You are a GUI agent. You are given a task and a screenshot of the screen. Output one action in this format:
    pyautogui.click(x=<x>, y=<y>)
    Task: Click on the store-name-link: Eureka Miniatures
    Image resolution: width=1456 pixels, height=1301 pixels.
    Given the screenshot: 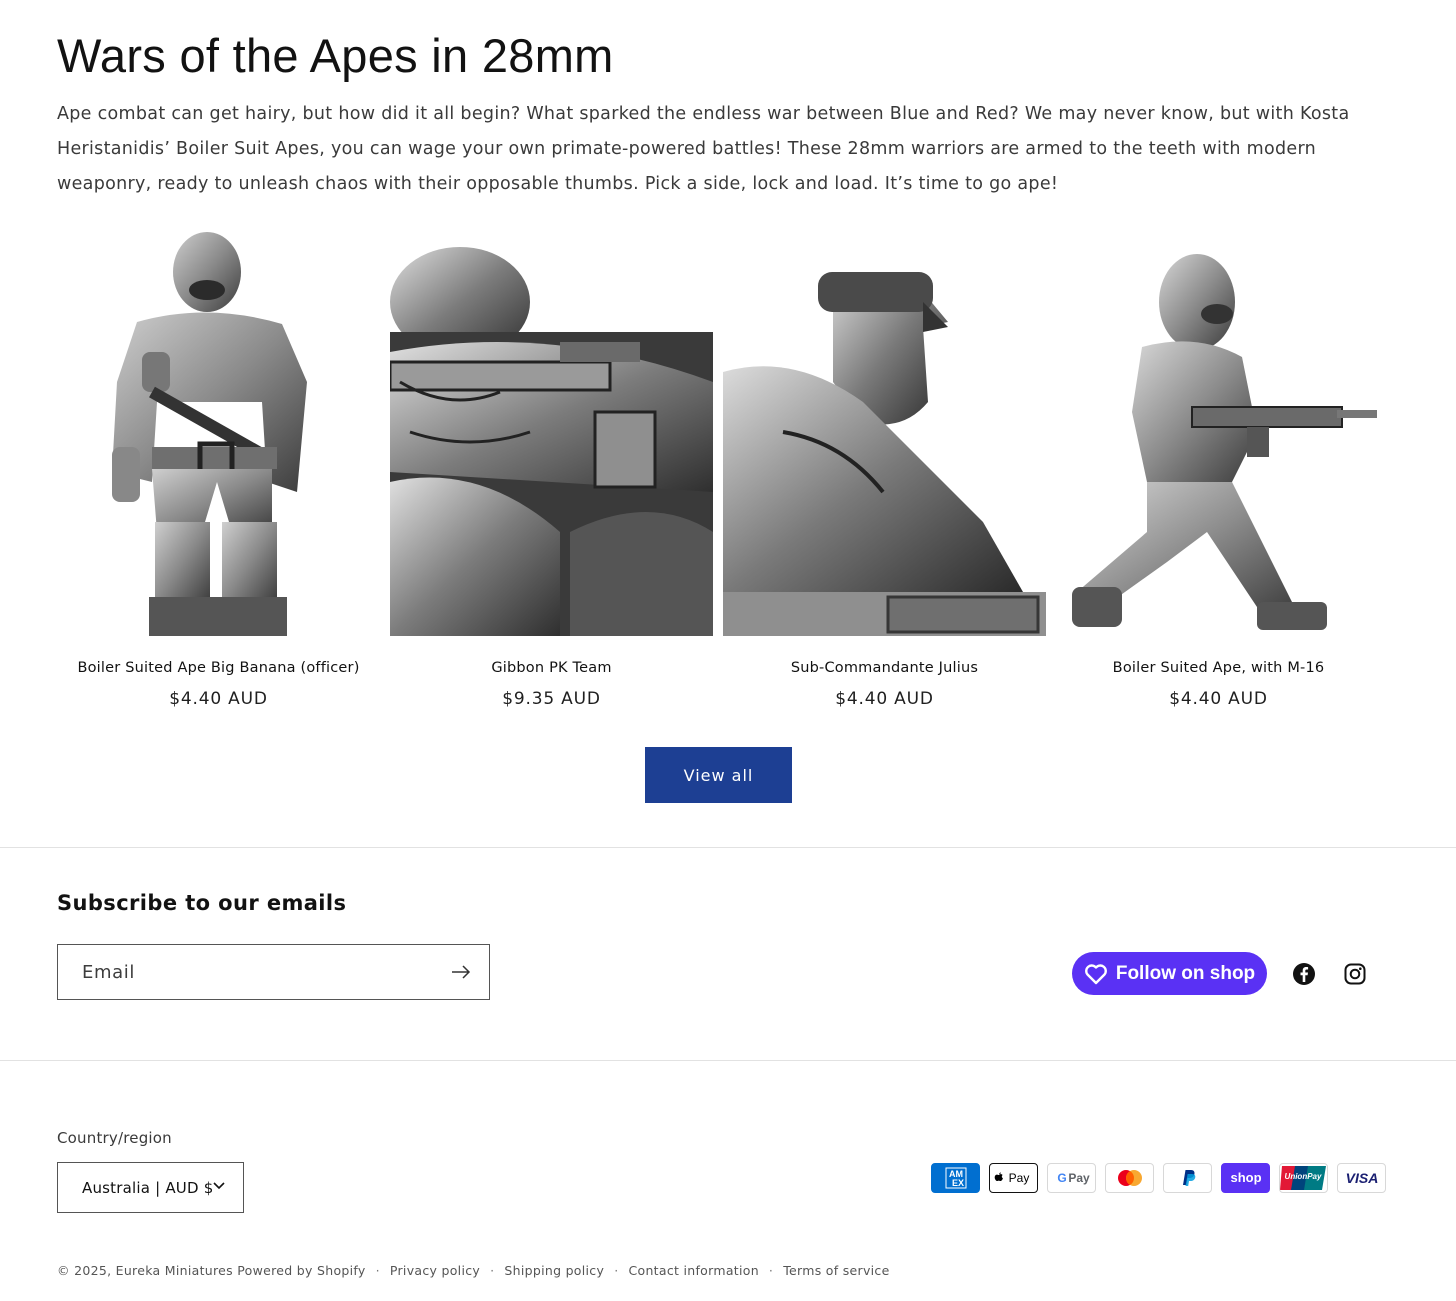 What is the action you would take?
    pyautogui.click(x=174, y=1270)
    